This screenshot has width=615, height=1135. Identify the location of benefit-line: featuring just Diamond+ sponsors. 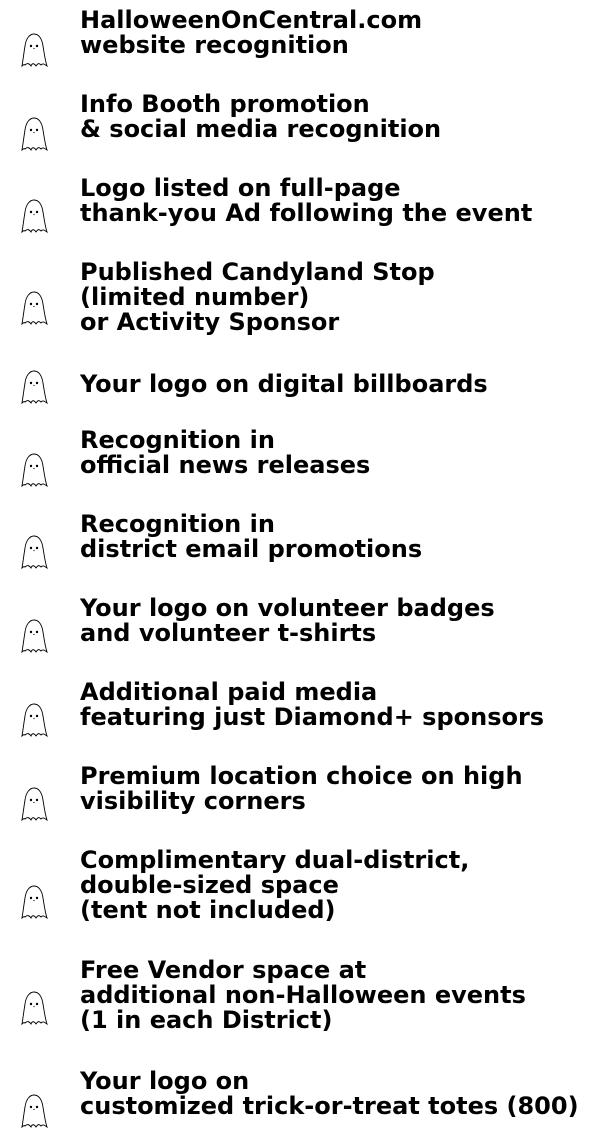
(312, 717).